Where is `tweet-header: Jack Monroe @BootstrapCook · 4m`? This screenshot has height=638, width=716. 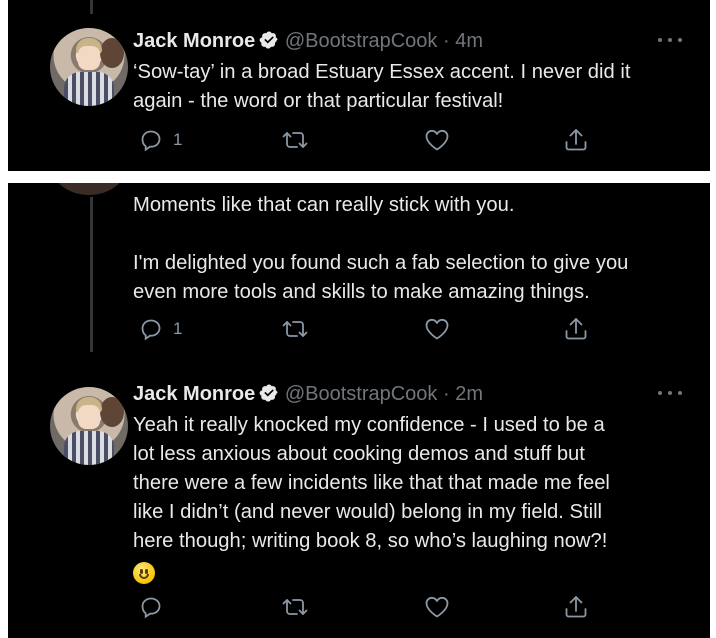 tweet-header: Jack Monroe @BootstrapCook · 4m is located at coordinates (308, 42).